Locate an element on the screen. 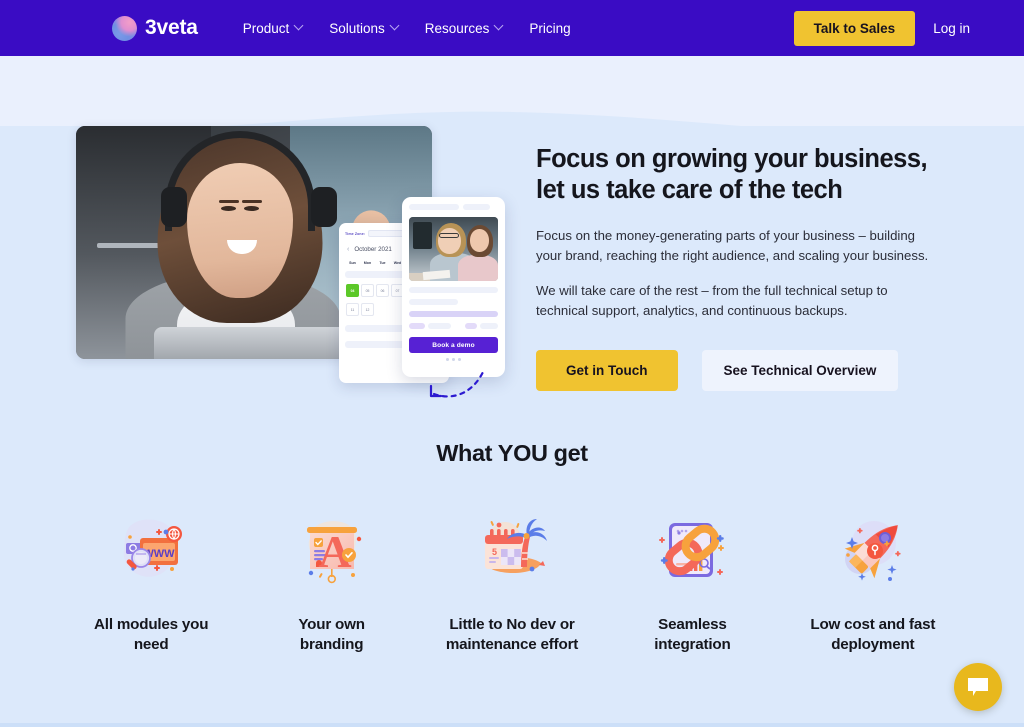 The image size is (1024, 727). photo-headset-cup-left is located at coordinates (174, 206).